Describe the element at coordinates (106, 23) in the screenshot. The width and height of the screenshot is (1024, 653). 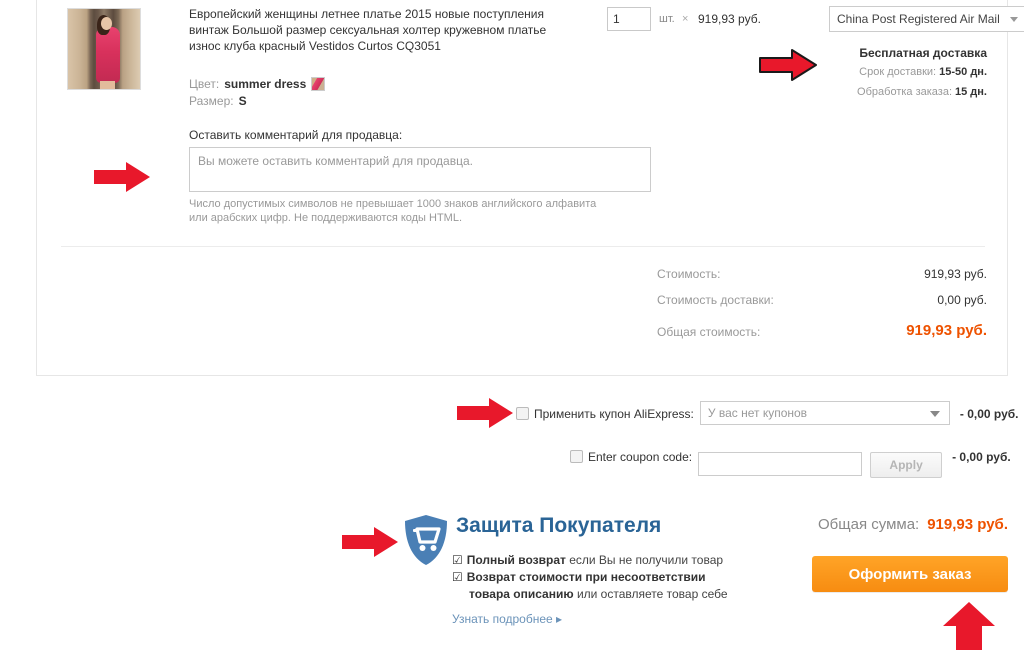
I see `thumbnail-head-shape` at that location.